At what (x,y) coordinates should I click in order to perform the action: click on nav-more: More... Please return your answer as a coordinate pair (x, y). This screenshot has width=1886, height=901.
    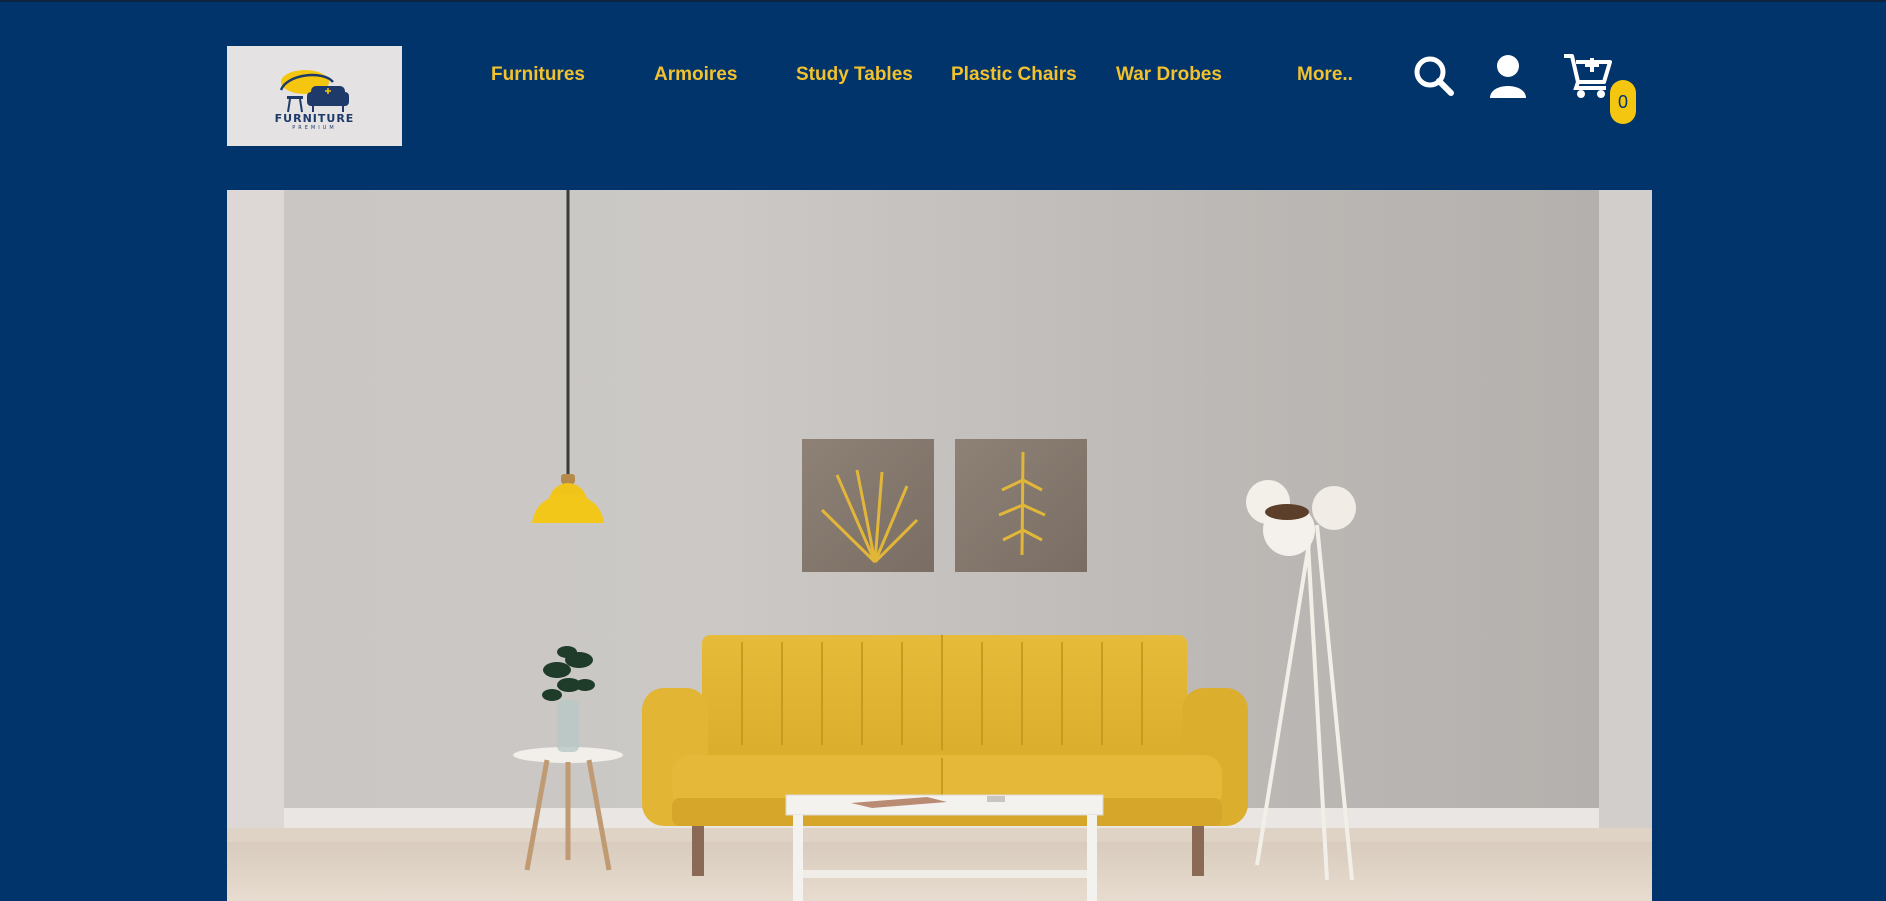
    Looking at the image, I should click on (1325, 75).